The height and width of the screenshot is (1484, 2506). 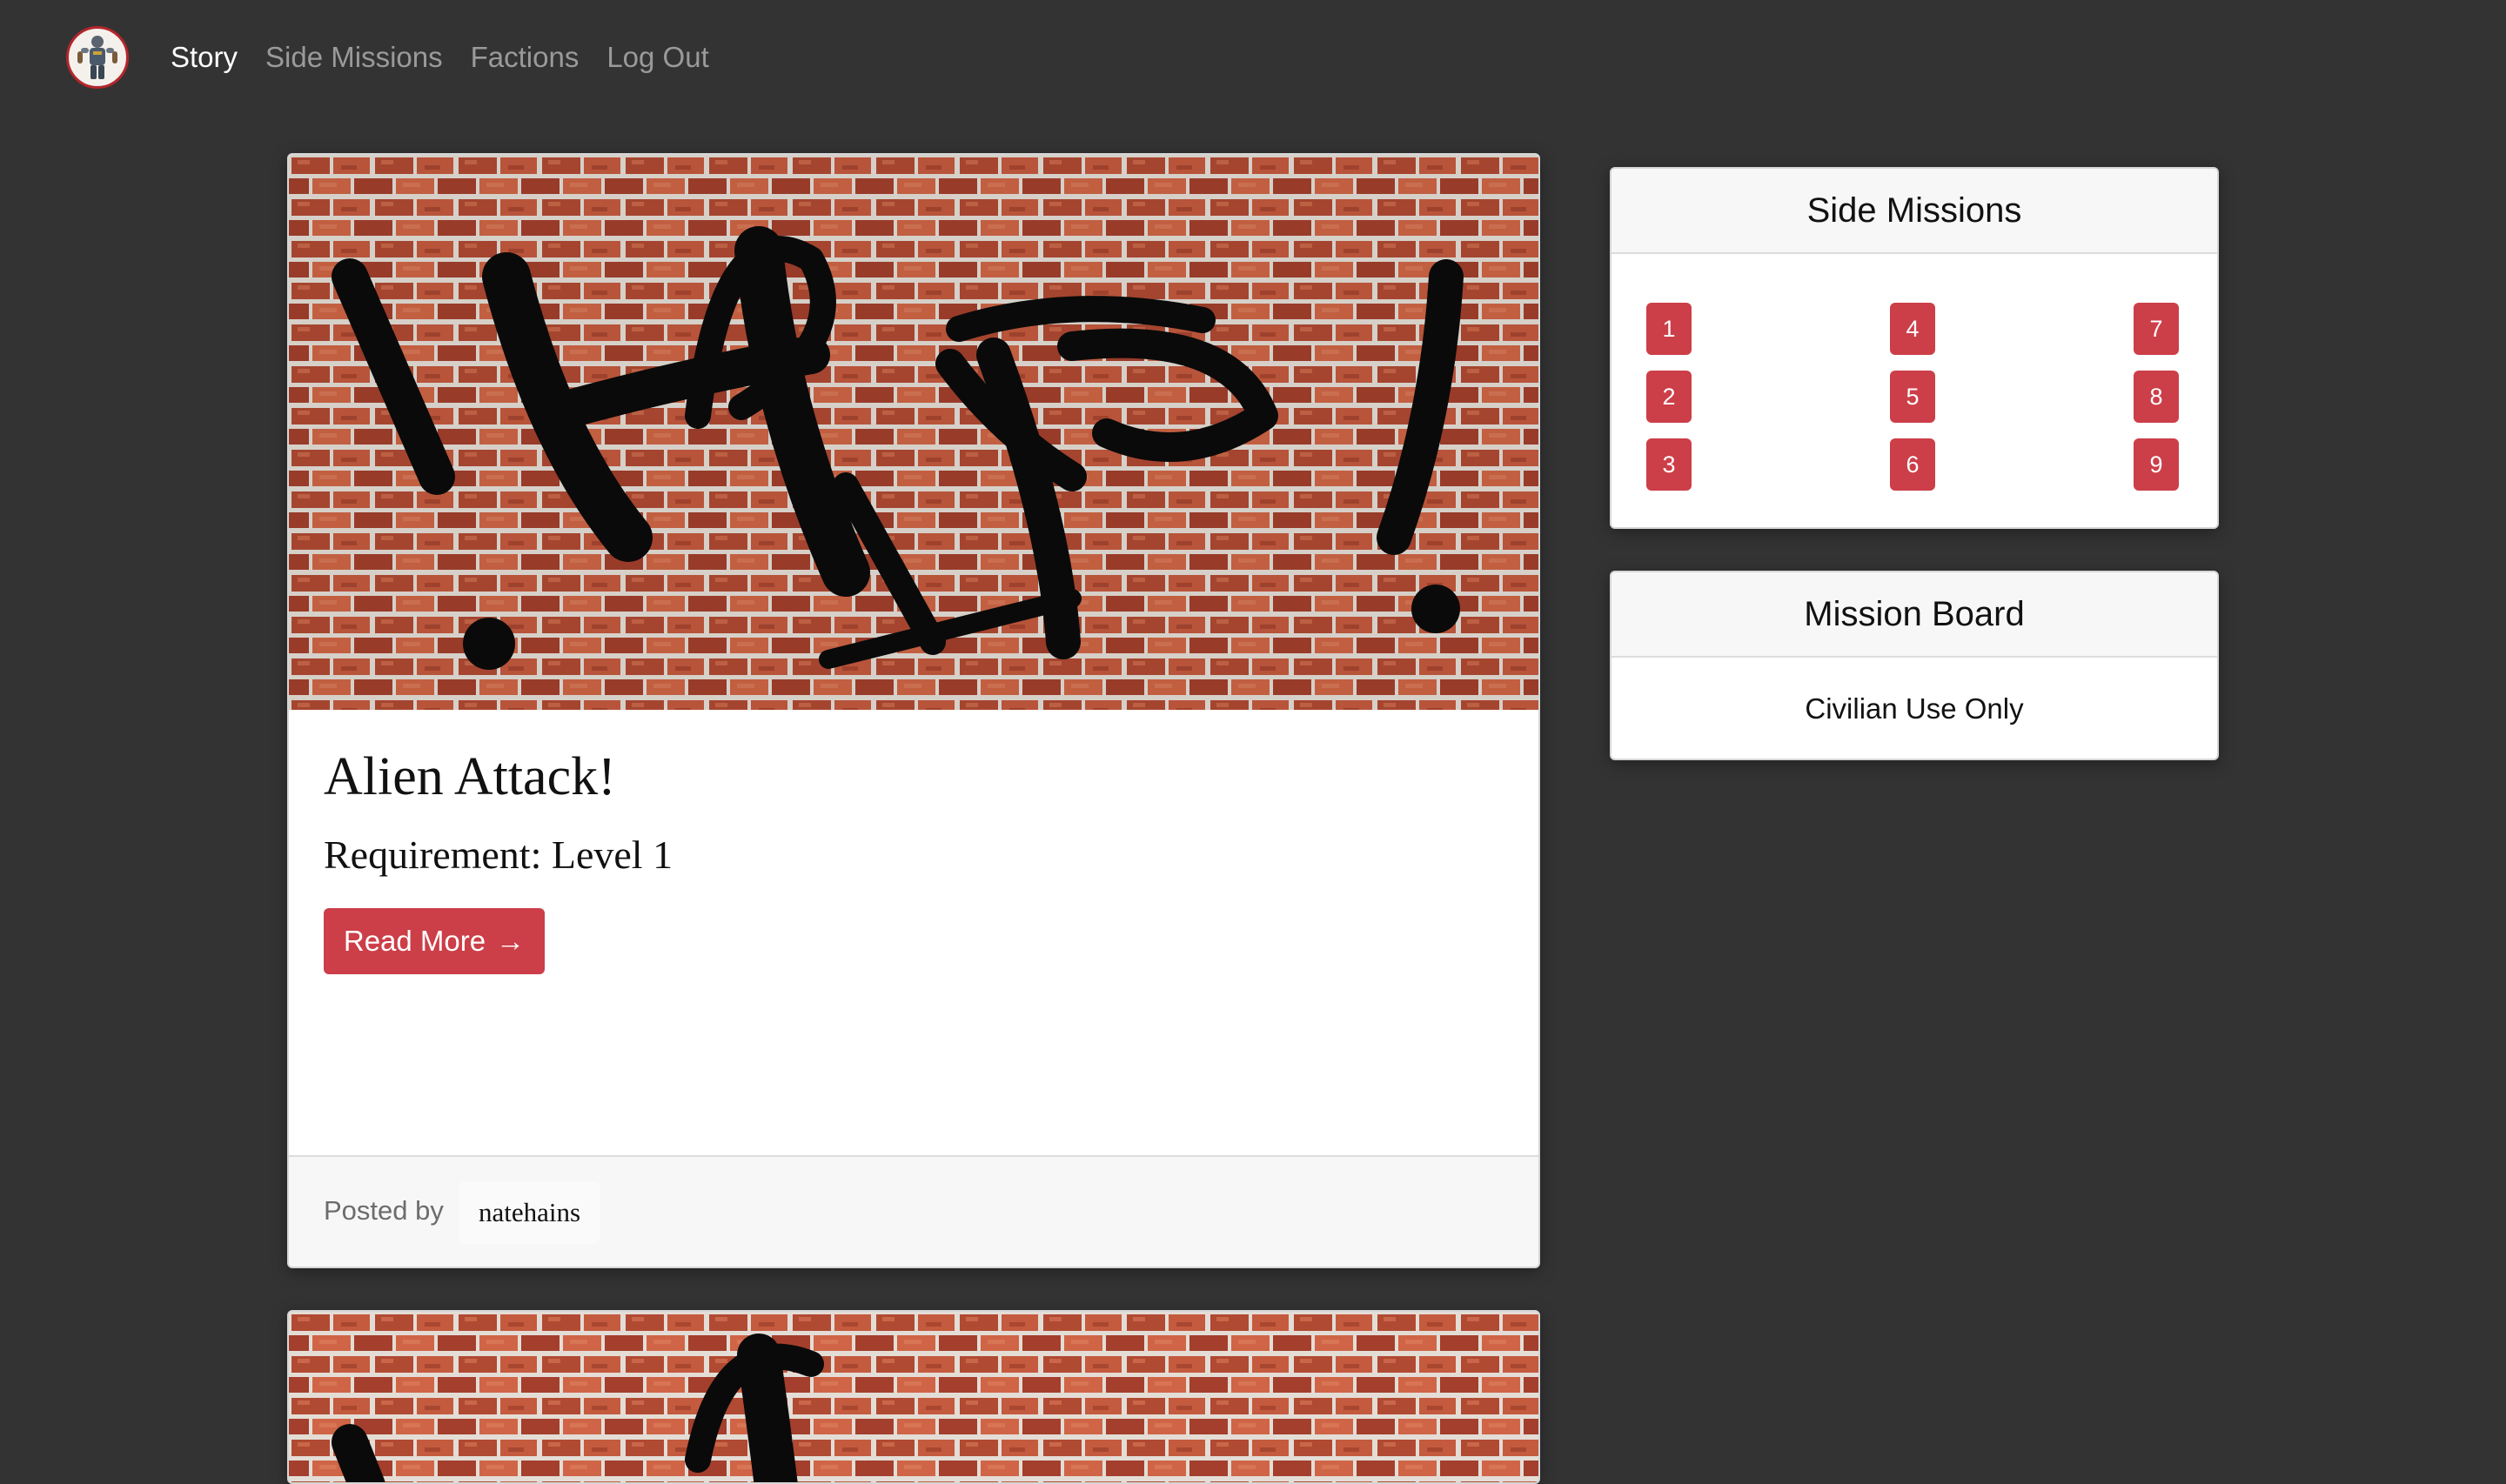 What do you see at coordinates (97, 57) in the screenshot?
I see `hero-logo-icon` at bounding box center [97, 57].